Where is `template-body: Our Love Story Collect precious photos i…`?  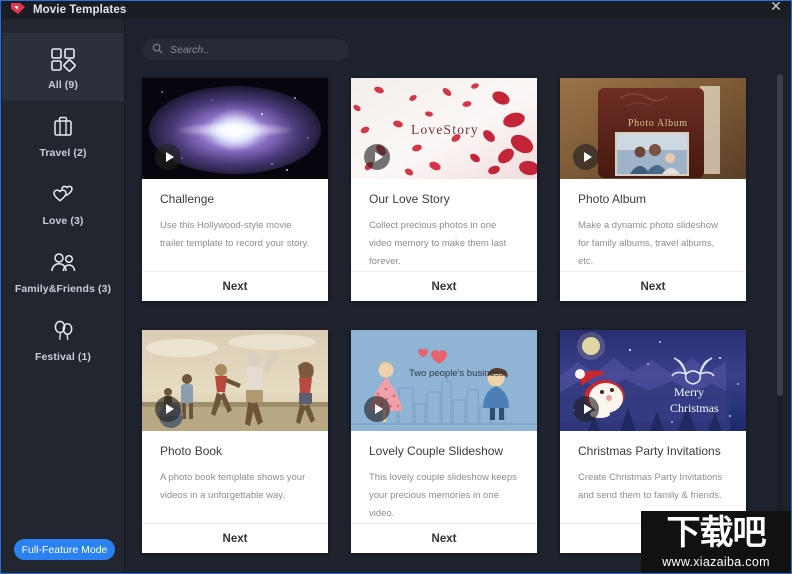 template-body: Our Love Story Collect precious photos i… is located at coordinates (444, 225).